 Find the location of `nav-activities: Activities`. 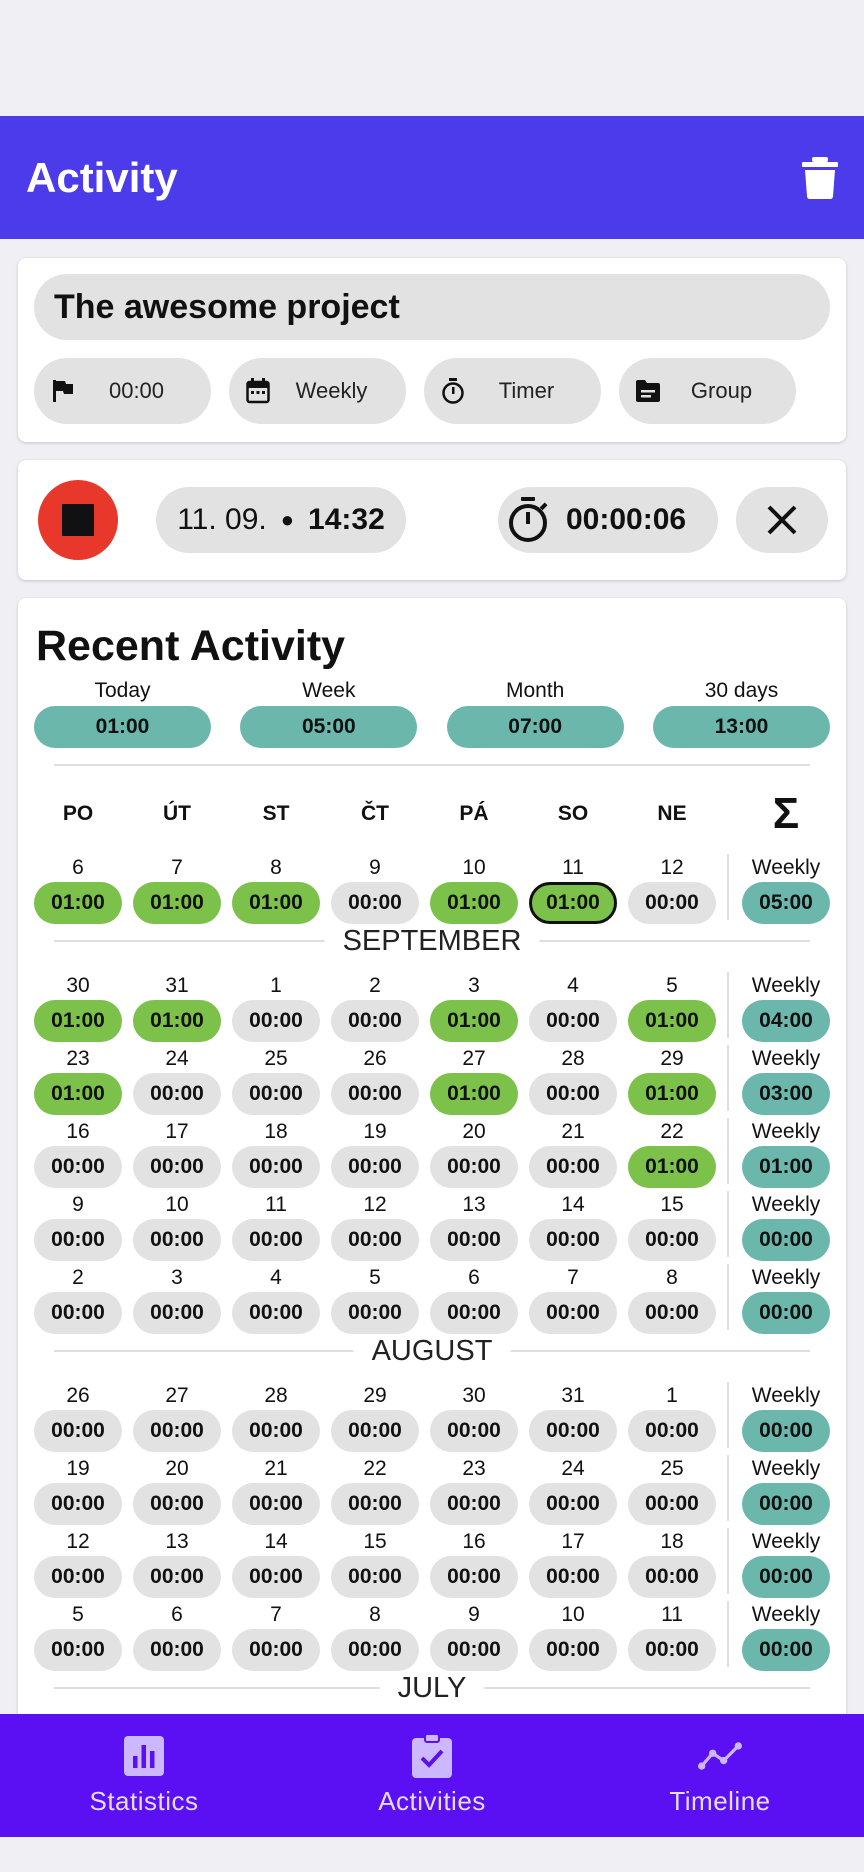

nav-activities: Activities is located at coordinates (432, 1775).